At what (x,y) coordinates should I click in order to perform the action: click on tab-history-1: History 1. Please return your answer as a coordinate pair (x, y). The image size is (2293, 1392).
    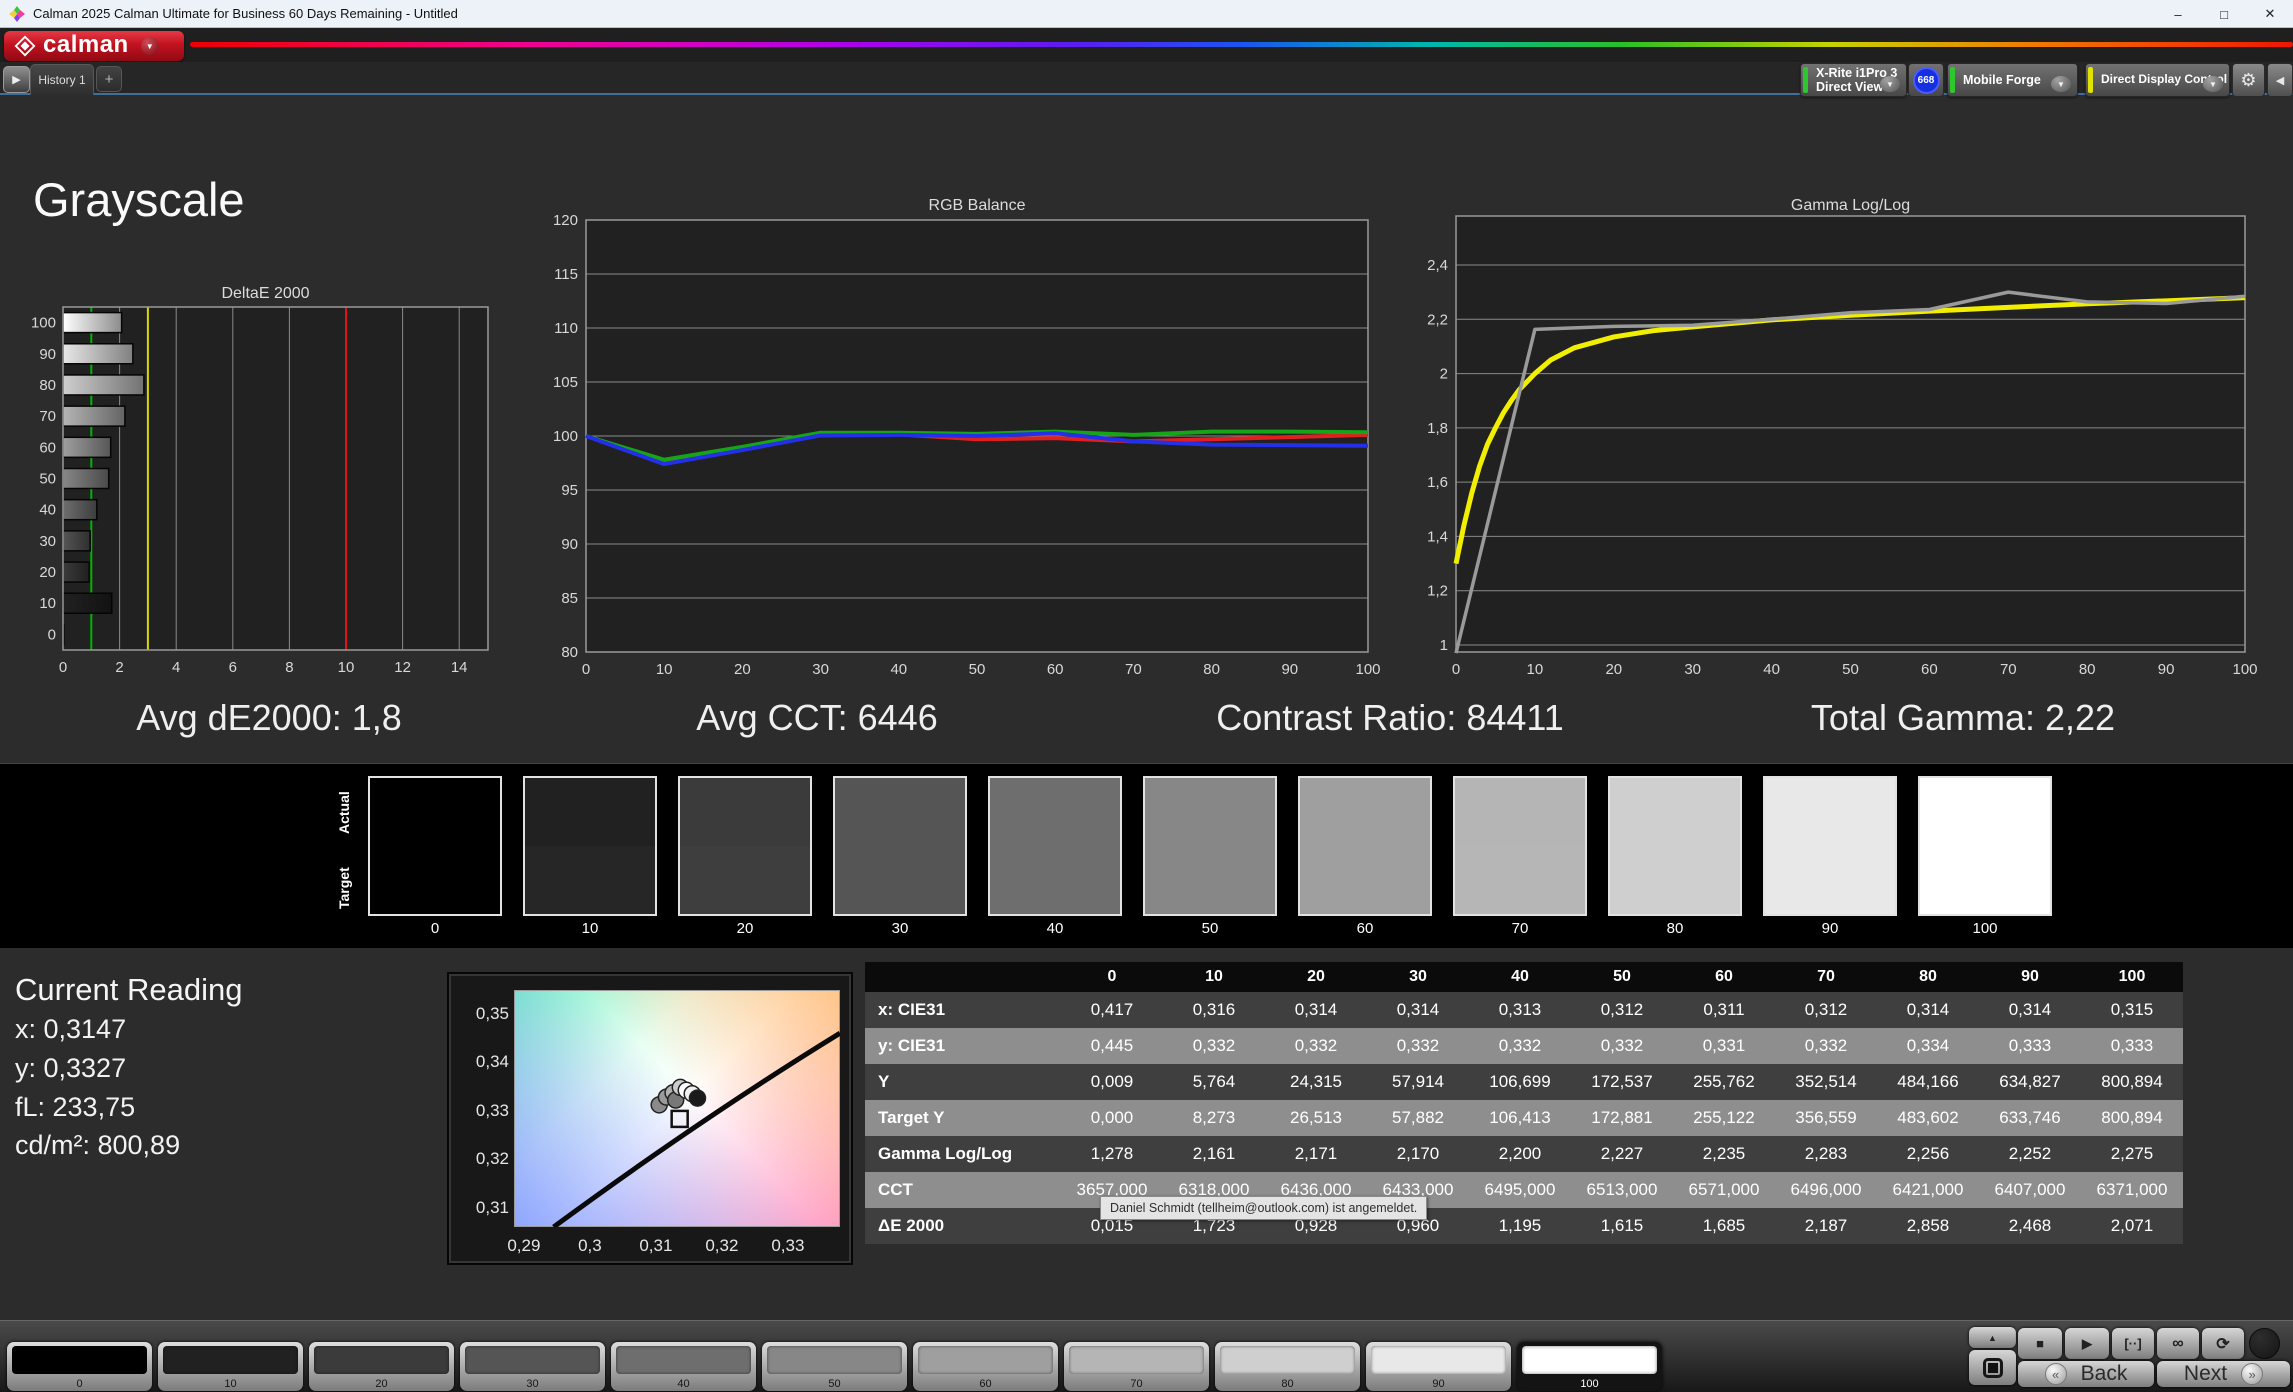
    Looking at the image, I should click on (62, 79).